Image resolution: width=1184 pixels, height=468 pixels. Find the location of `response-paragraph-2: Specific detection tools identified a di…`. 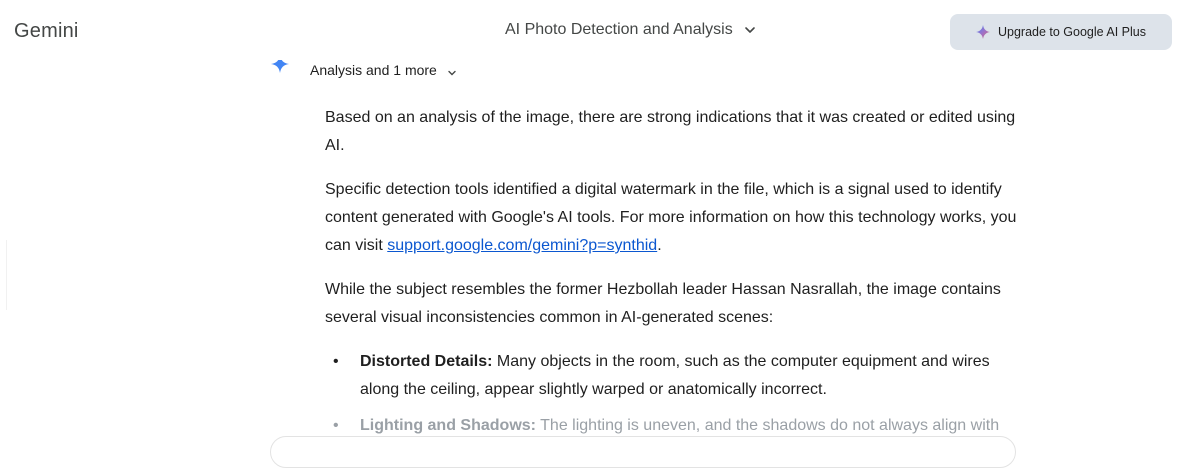

response-paragraph-2: Specific detection tools identified a di… is located at coordinates (675, 218).